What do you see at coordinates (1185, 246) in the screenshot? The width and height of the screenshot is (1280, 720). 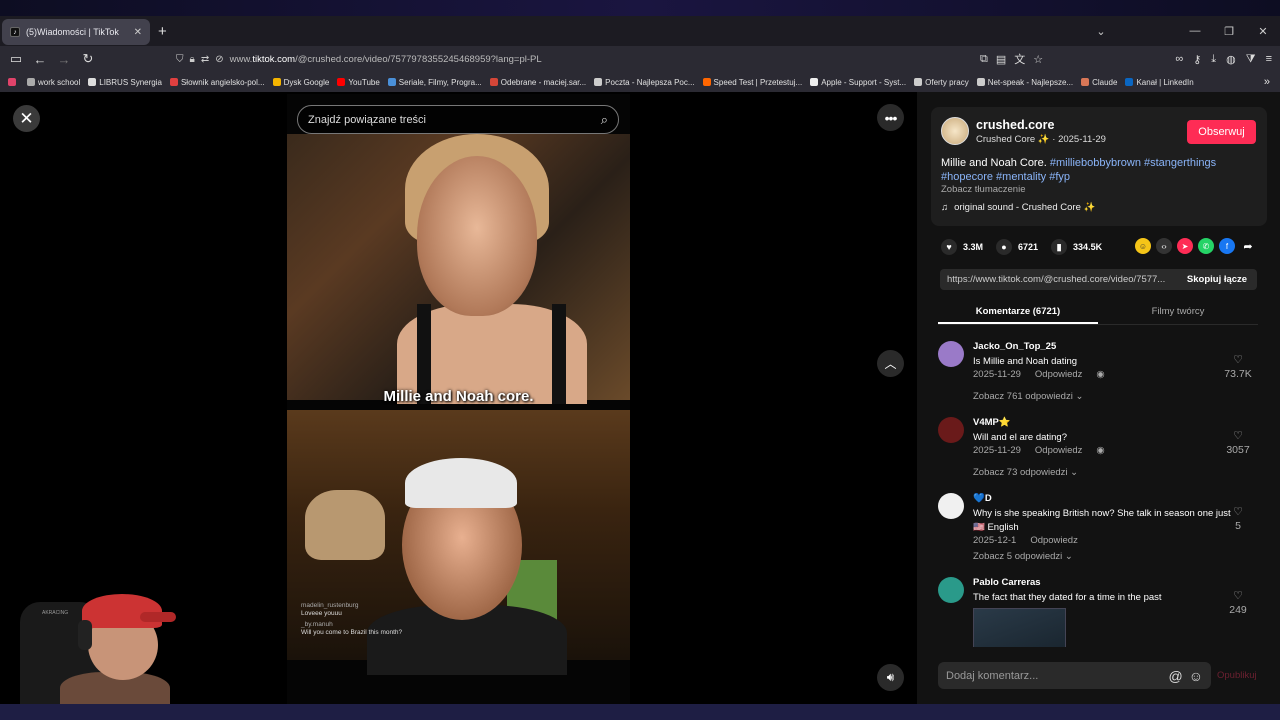 I see `send-icon: ➤` at bounding box center [1185, 246].